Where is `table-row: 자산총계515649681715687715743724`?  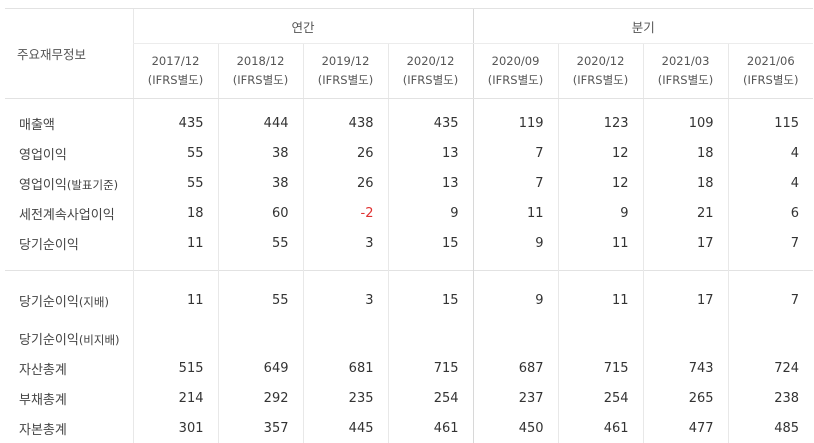 table-row: 자산총계515649681715687715743724 is located at coordinates (409, 368).